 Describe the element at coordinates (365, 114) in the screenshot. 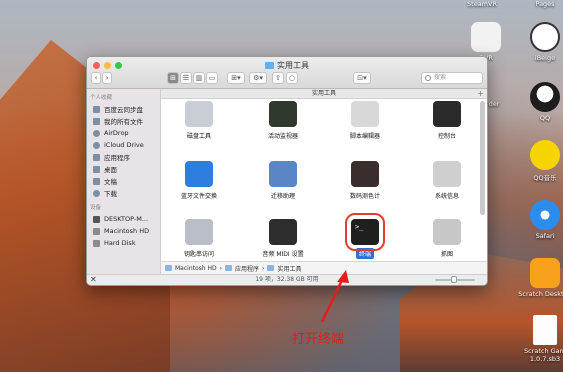

I see `script-editor-icon` at that location.